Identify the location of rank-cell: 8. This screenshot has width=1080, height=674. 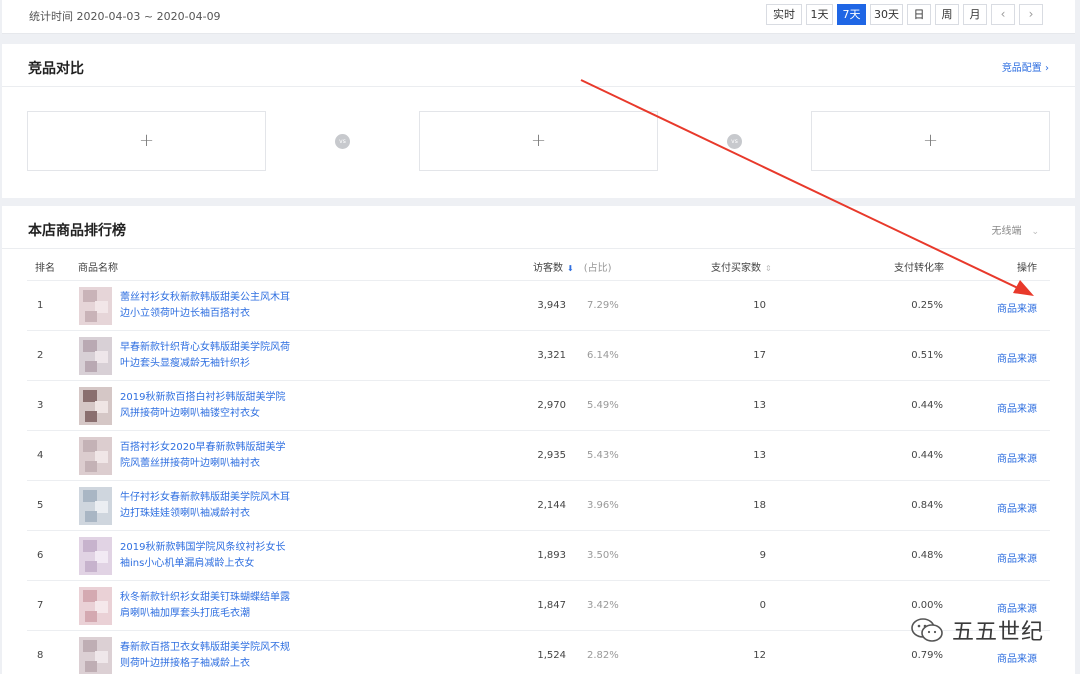
(40, 655).